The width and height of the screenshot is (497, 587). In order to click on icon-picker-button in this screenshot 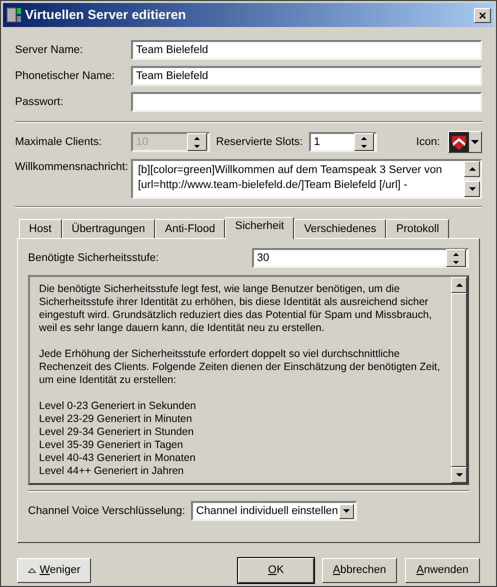, I will do `click(465, 142)`.